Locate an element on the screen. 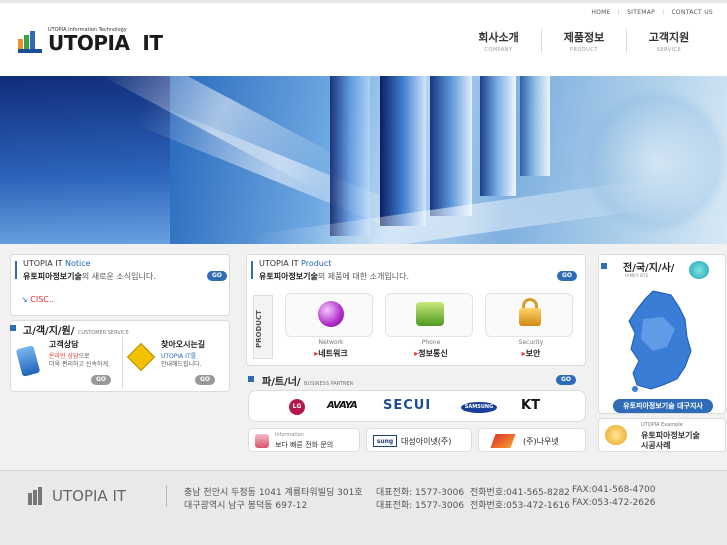 This screenshot has height=545, width=727. sitemap-link: SITEMAP is located at coordinates (641, 12).